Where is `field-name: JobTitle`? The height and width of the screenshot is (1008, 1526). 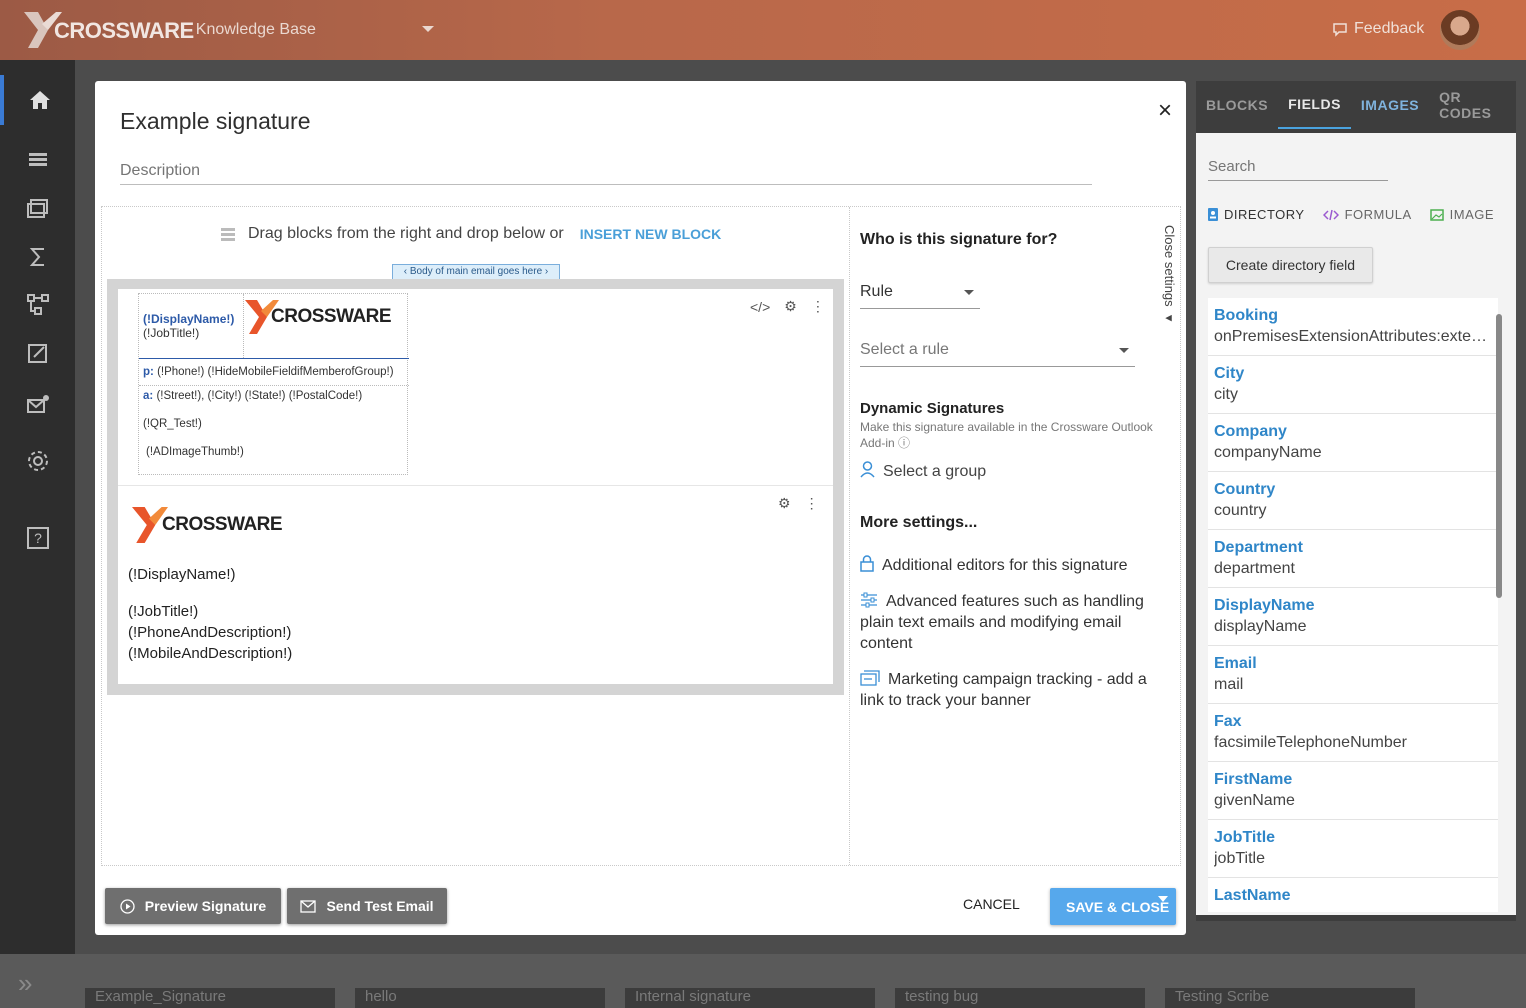
field-name: JobTitle is located at coordinates (1245, 837).